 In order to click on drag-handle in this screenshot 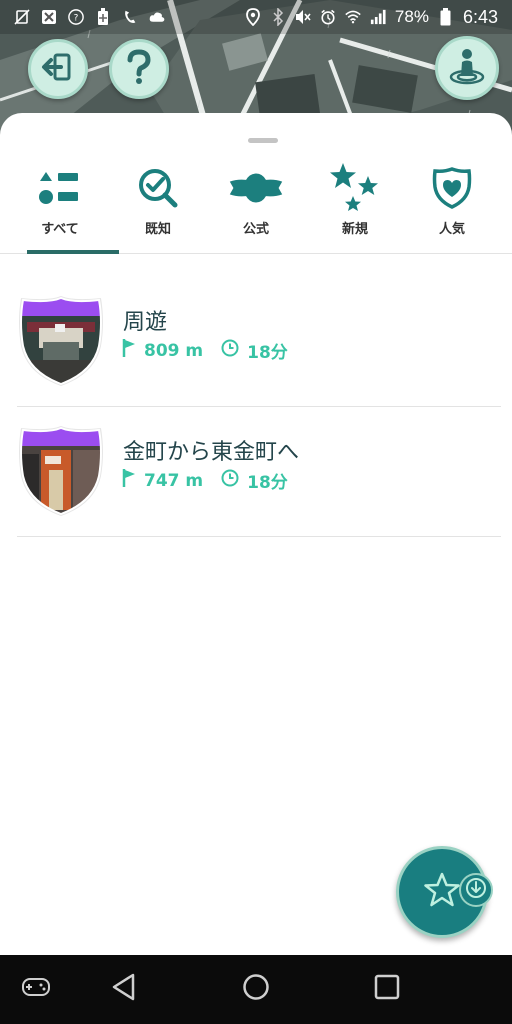, I will do `click(263, 140)`.